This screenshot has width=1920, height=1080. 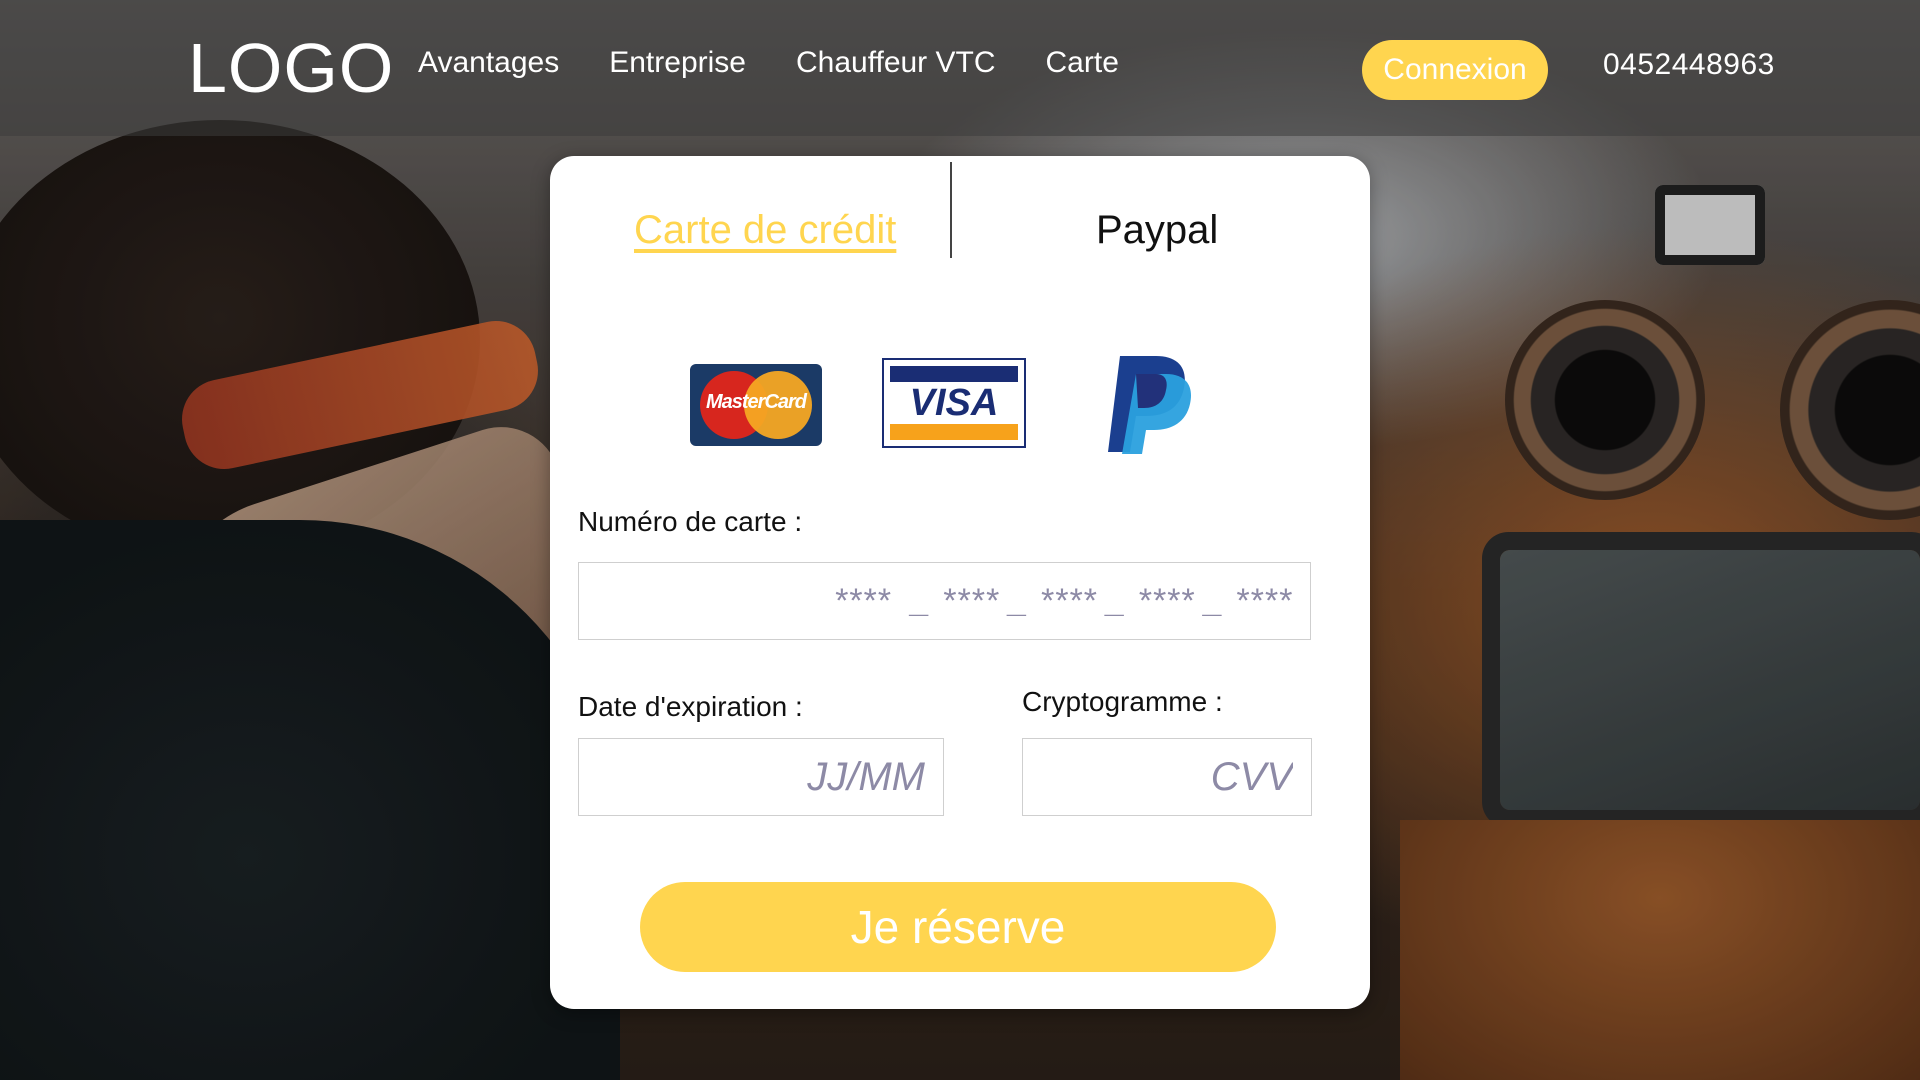 What do you see at coordinates (1455, 70) in the screenshot?
I see `login-button: Connexion` at bounding box center [1455, 70].